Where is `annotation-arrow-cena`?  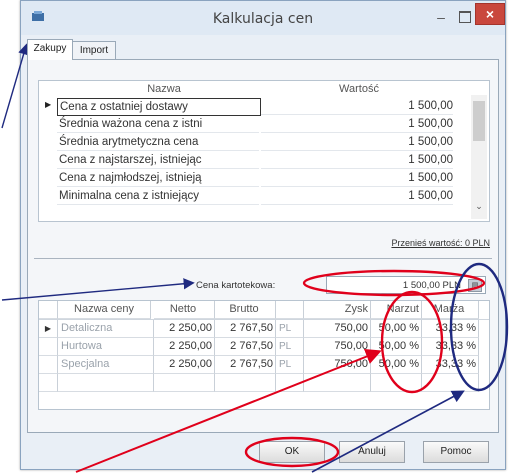 annotation-arrow-cena is located at coordinates (98, 289).